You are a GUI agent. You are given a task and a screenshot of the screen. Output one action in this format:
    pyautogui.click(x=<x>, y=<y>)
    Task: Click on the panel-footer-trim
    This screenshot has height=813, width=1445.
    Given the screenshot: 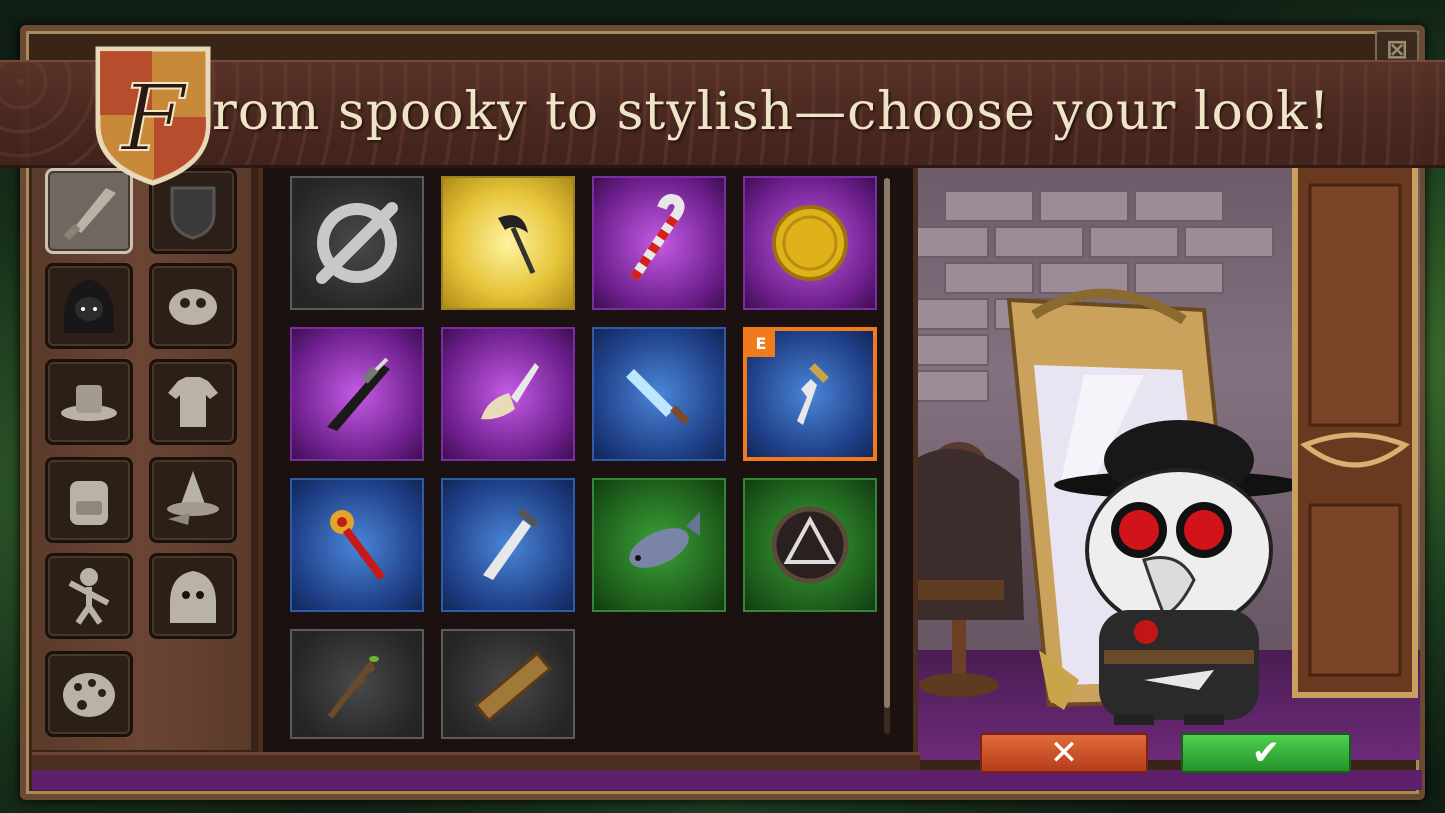 What is the action you would take?
    pyautogui.click(x=476, y=761)
    